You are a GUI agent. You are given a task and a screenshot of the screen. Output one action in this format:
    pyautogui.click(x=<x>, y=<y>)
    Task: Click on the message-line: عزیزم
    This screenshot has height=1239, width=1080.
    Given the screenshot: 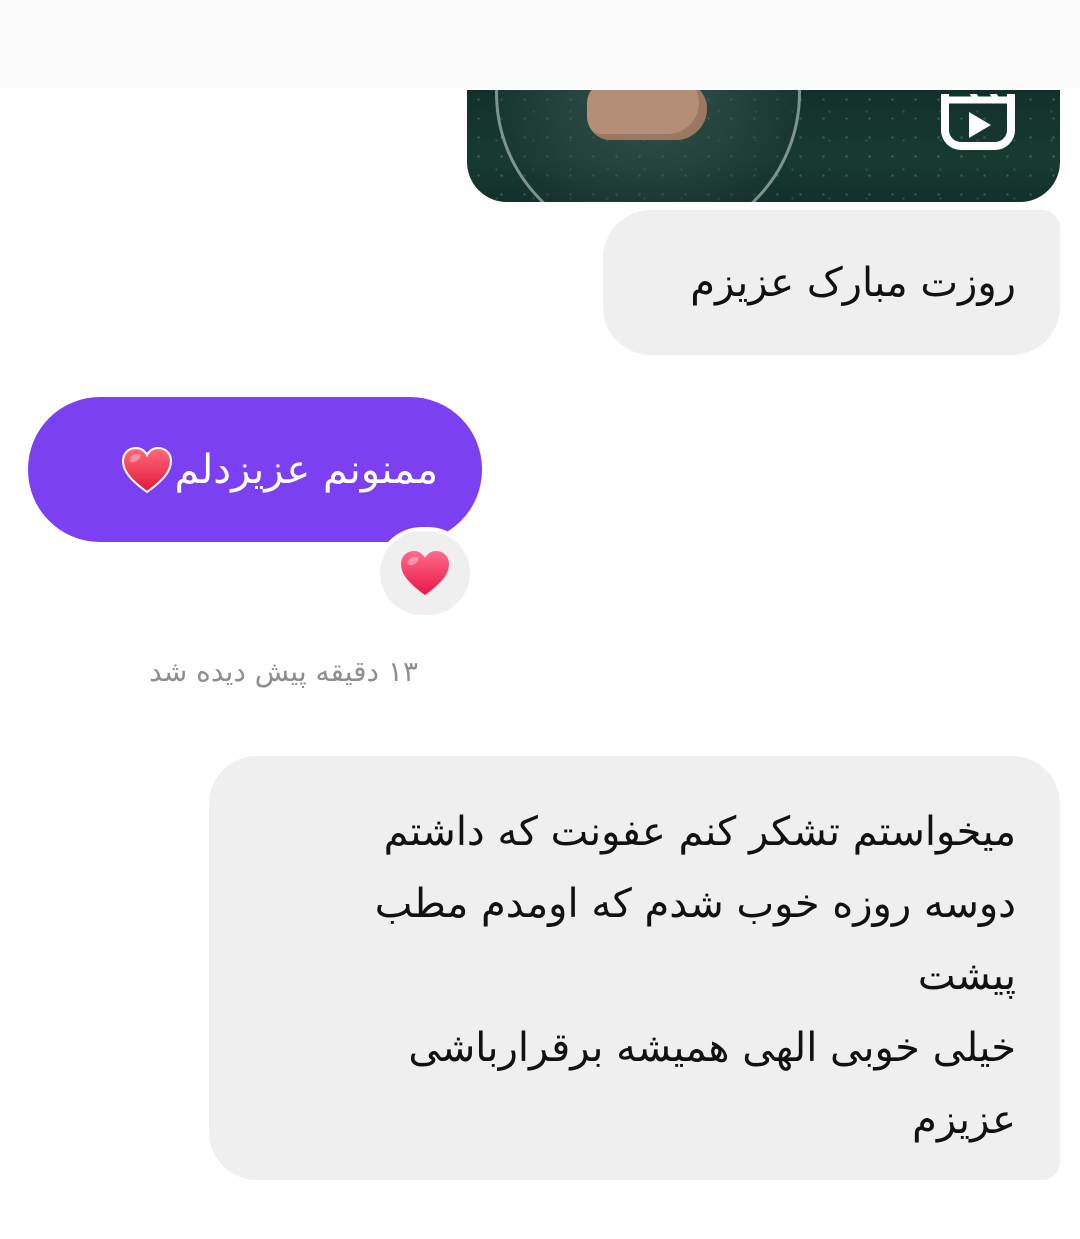 What is the action you would take?
    pyautogui.click(x=964, y=1120)
    